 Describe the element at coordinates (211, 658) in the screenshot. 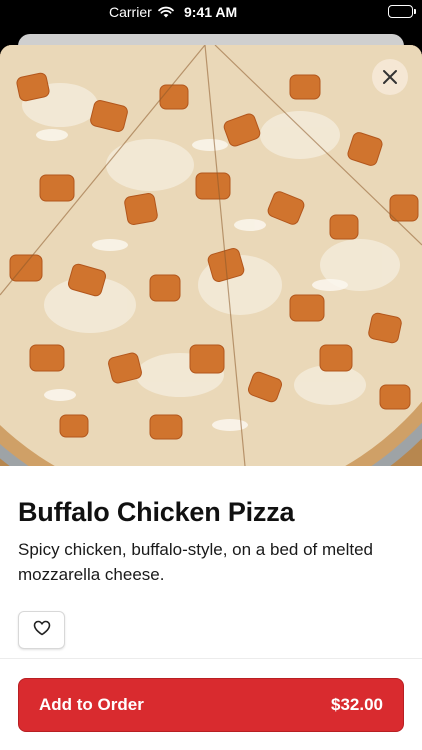

I see `footer-divider` at that location.